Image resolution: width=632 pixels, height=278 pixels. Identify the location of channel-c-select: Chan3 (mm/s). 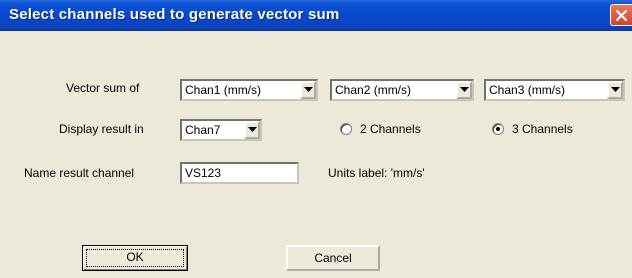
(554, 90).